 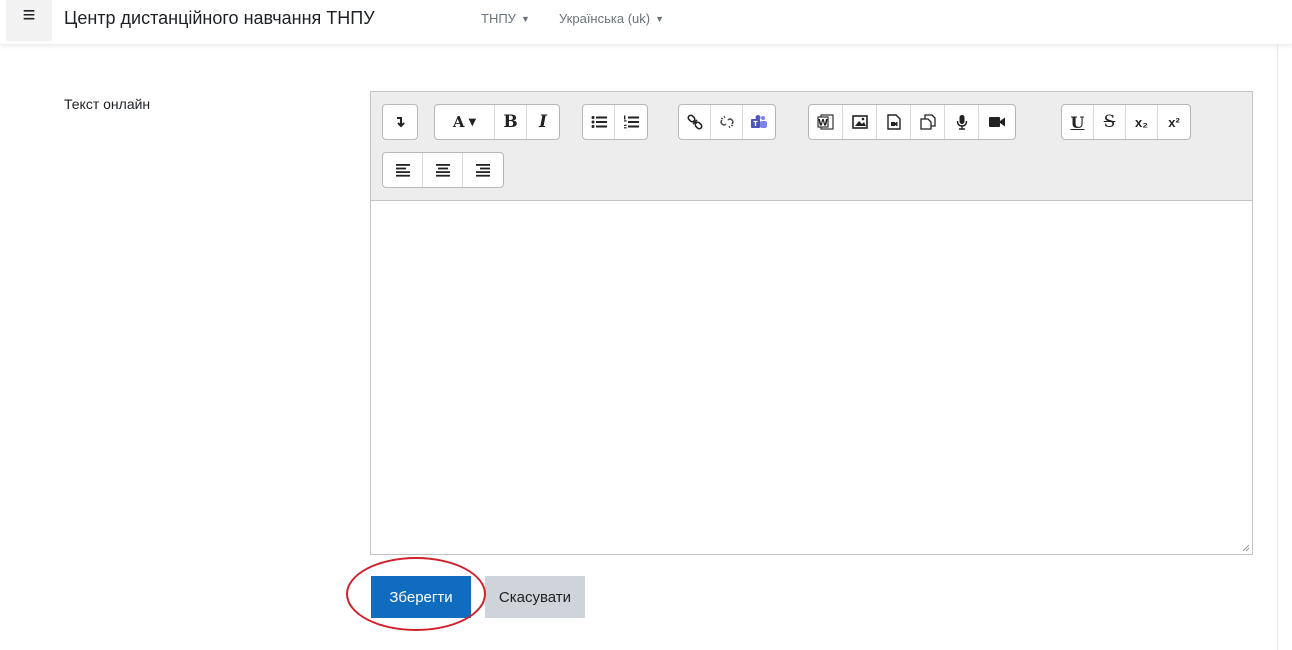 I want to click on language-menu: Українська (uk) ▼, so click(x=611, y=18).